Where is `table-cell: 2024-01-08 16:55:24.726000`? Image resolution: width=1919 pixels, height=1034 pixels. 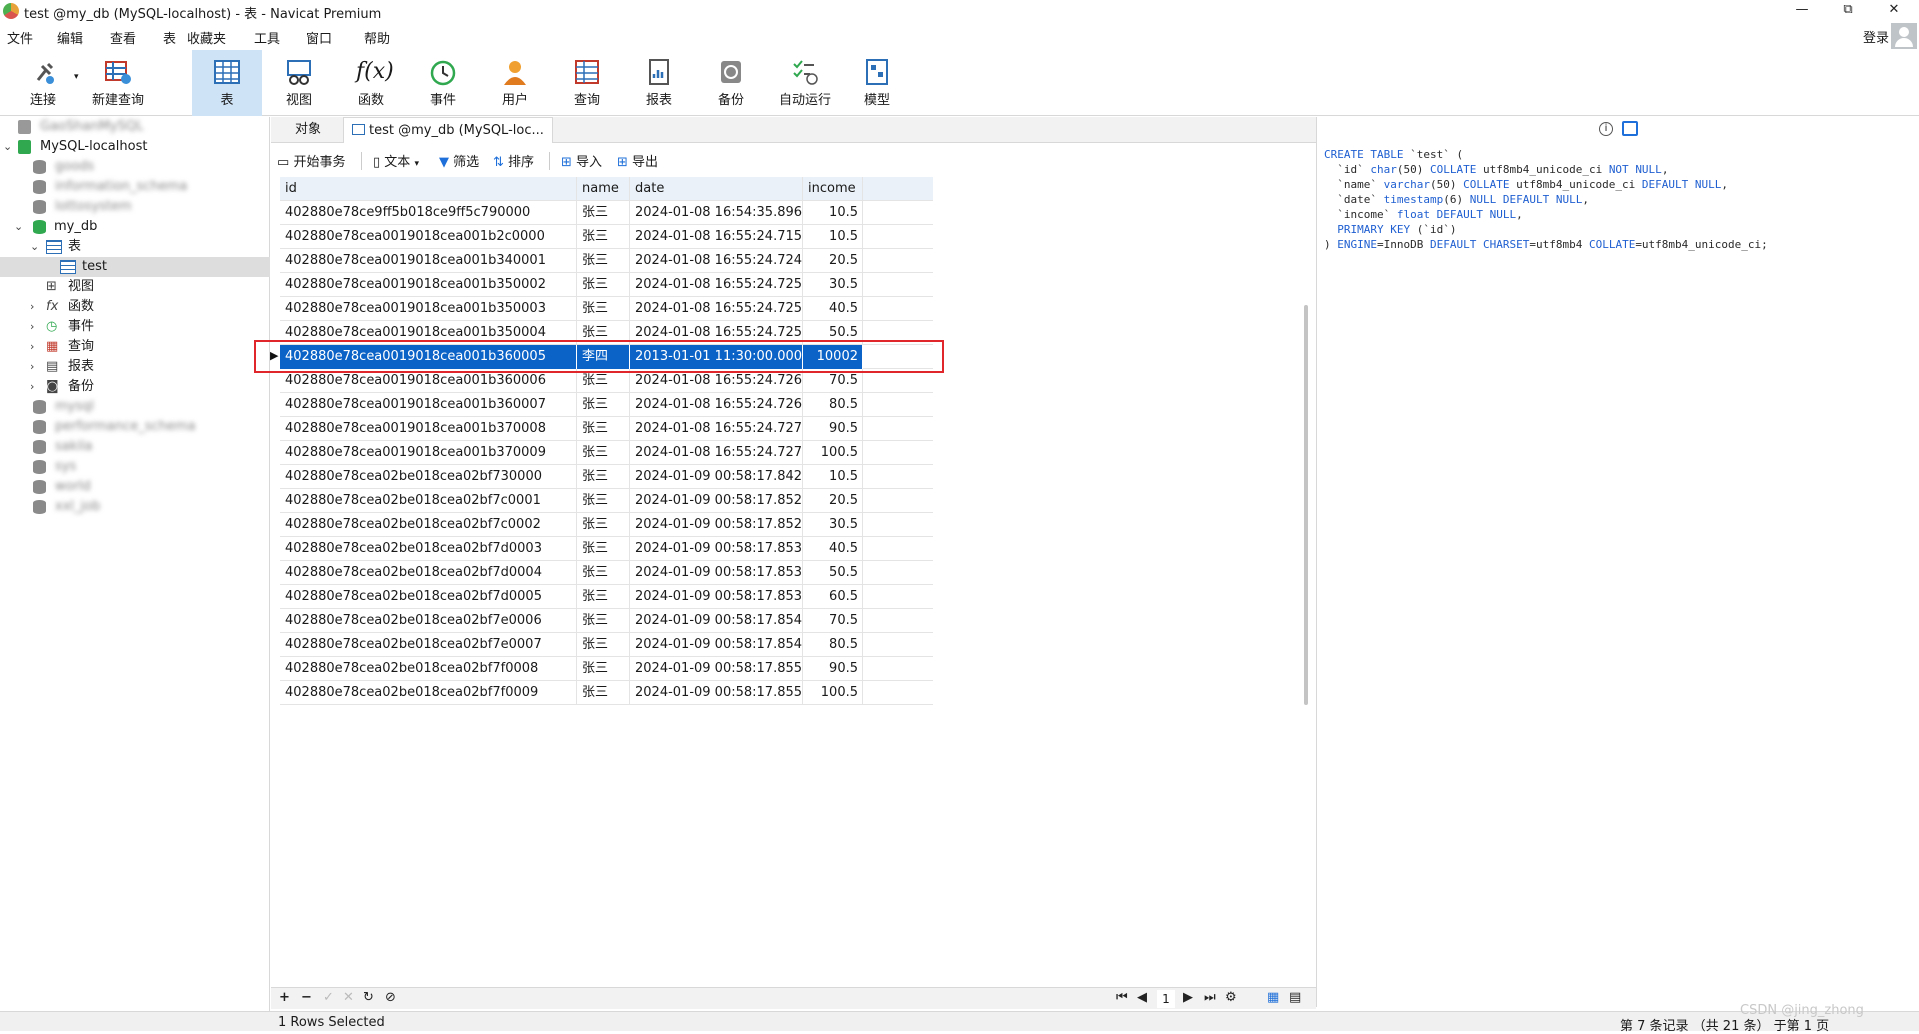 table-cell: 2024-01-08 16:55:24.726000 is located at coordinates (716, 405).